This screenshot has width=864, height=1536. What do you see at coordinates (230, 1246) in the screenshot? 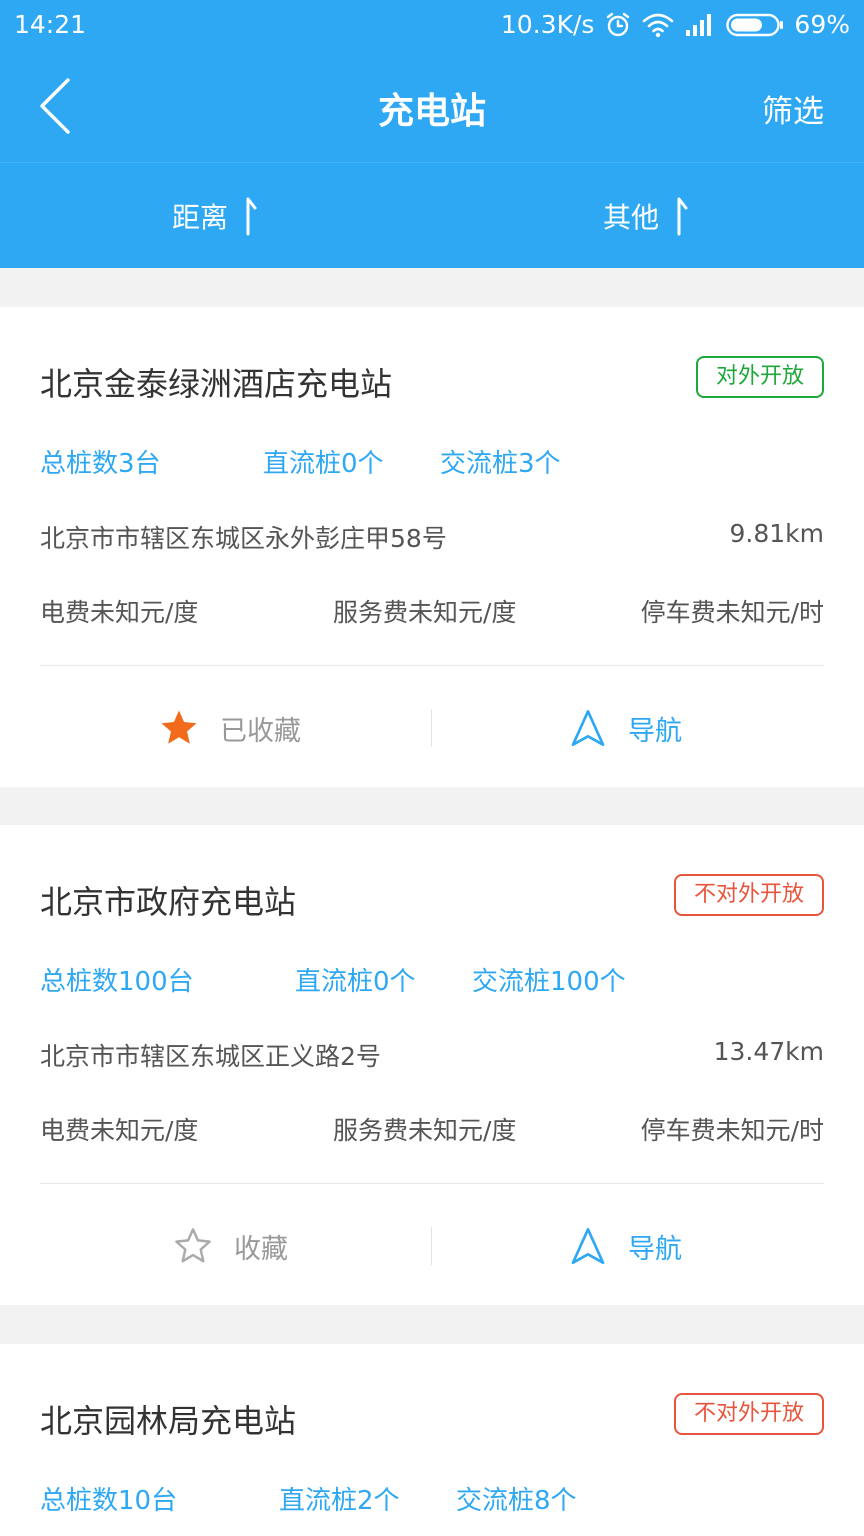
I see `favorite-button: 收藏` at bounding box center [230, 1246].